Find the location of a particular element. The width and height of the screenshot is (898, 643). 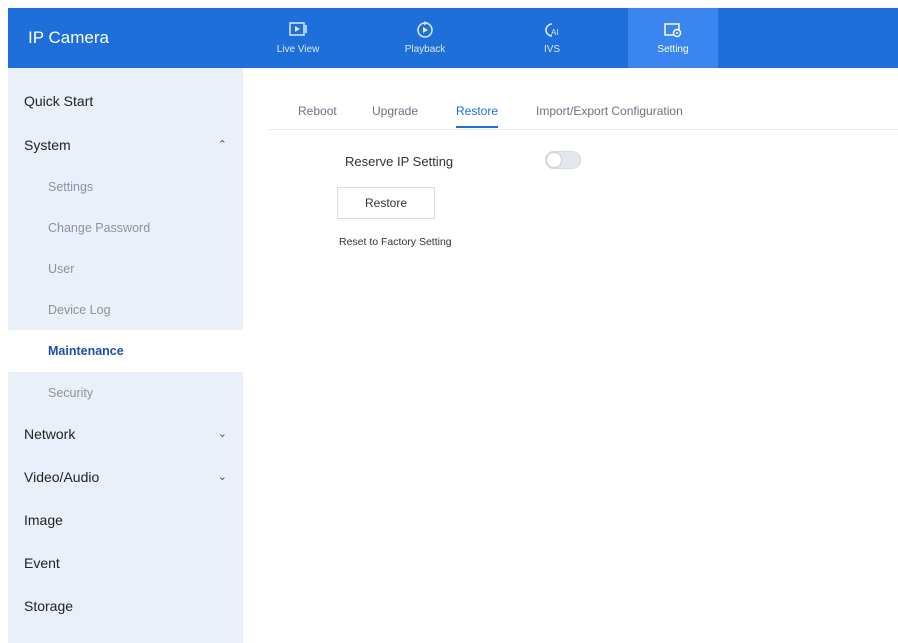

tab-import-export-configuration: Import/Export Configuration is located at coordinates (609, 116).